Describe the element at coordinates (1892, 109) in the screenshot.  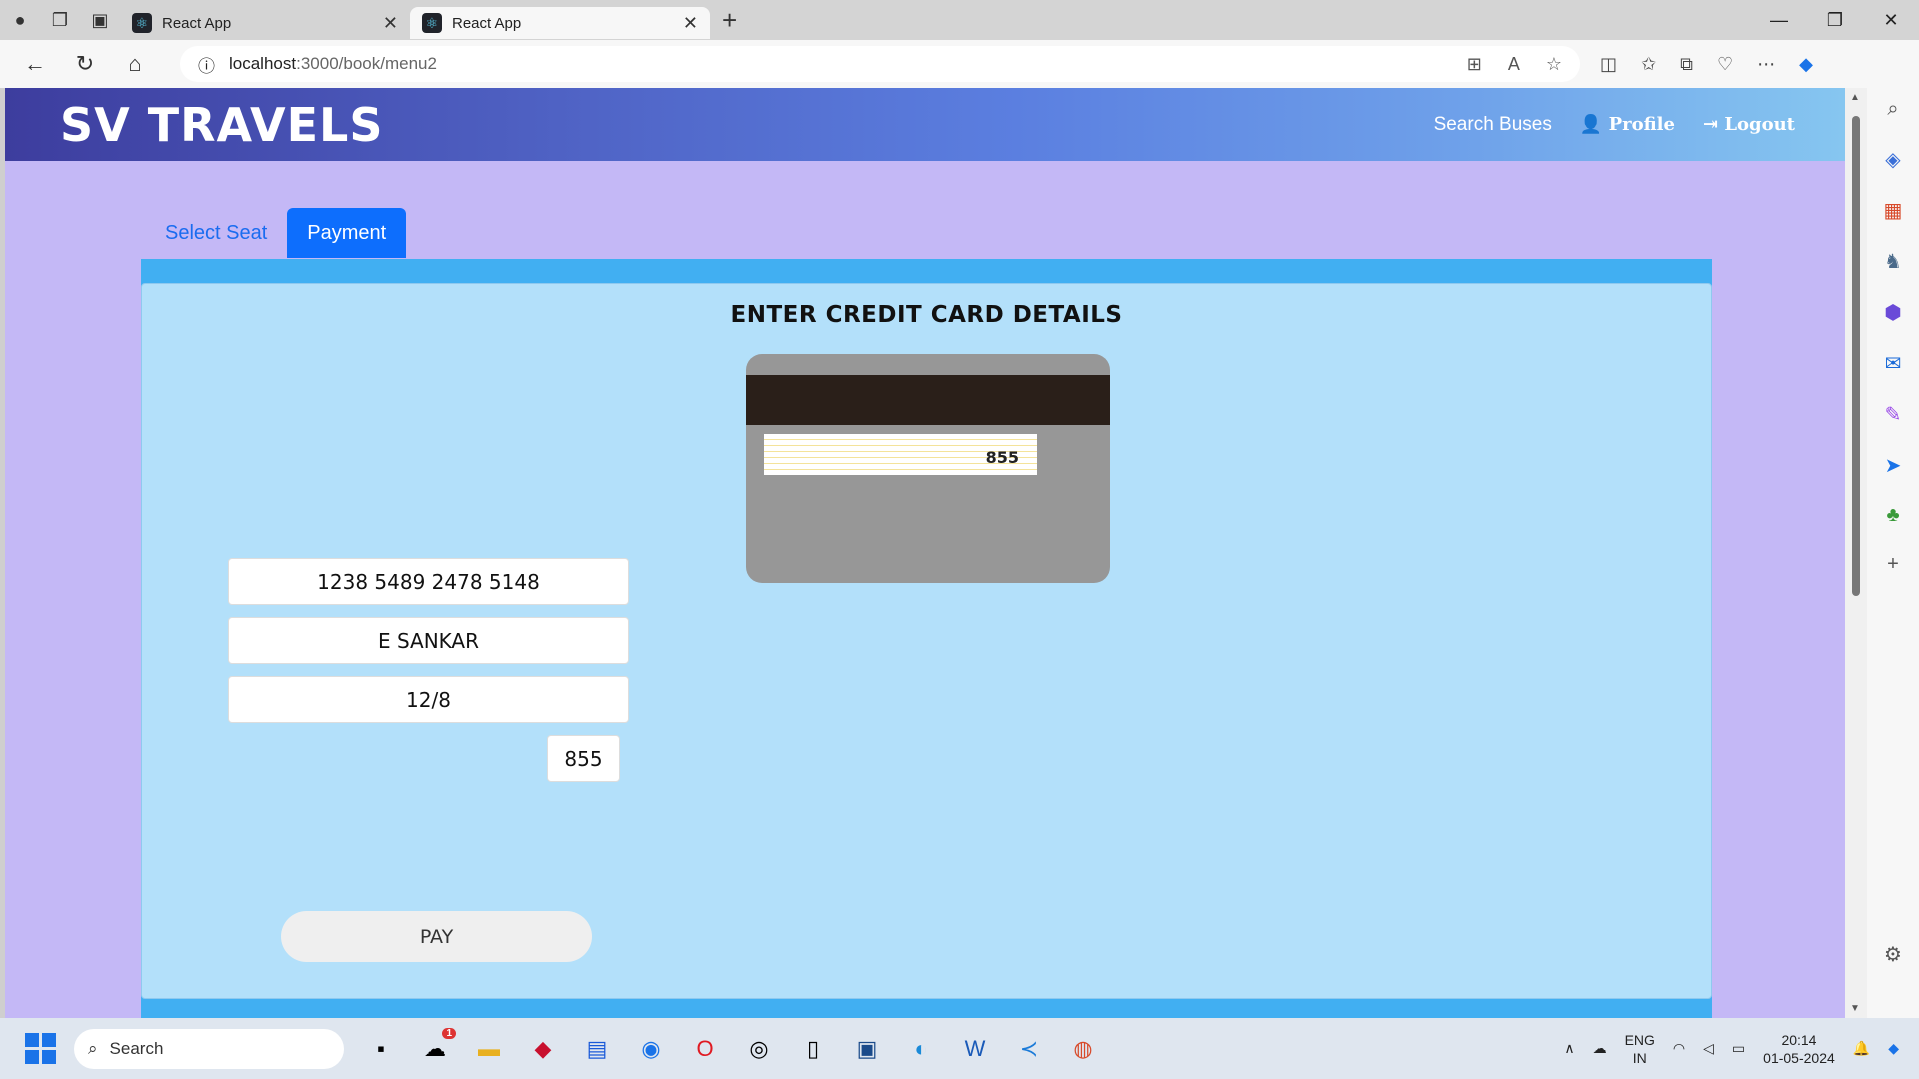
I see `search-icon: ⌕` at that location.